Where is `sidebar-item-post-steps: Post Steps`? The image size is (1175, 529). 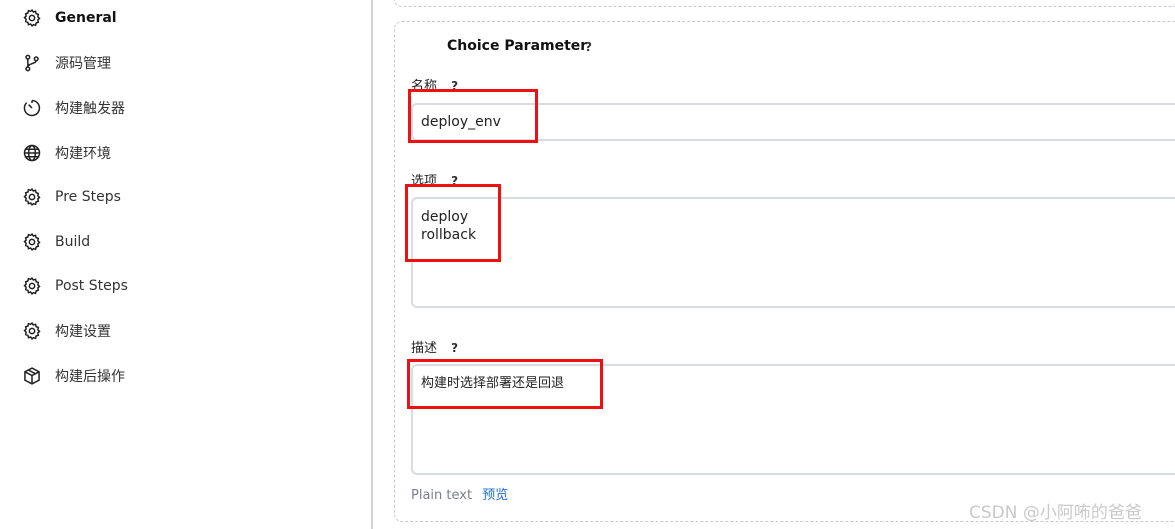
sidebar-item-post-steps: Post Steps is located at coordinates (75, 286).